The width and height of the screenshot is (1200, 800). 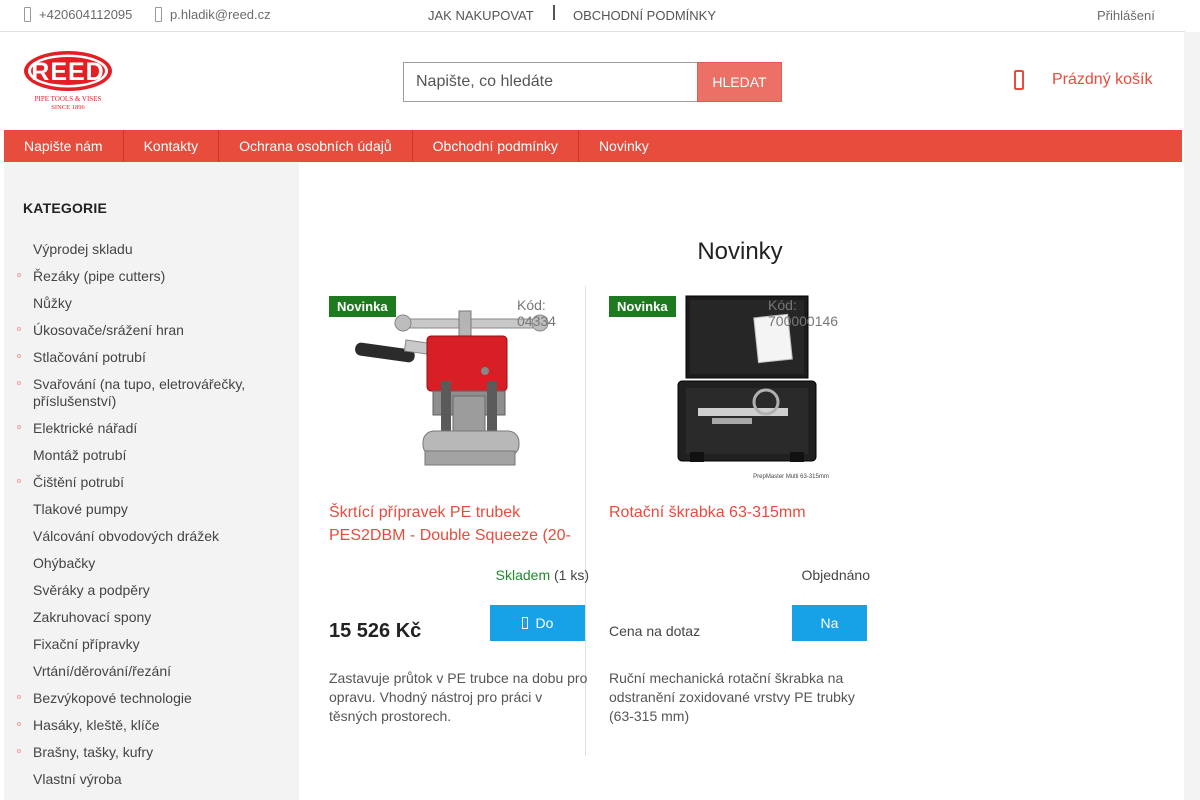 I want to click on category-label: Bezvýkopové technologie, so click(x=112, y=698).